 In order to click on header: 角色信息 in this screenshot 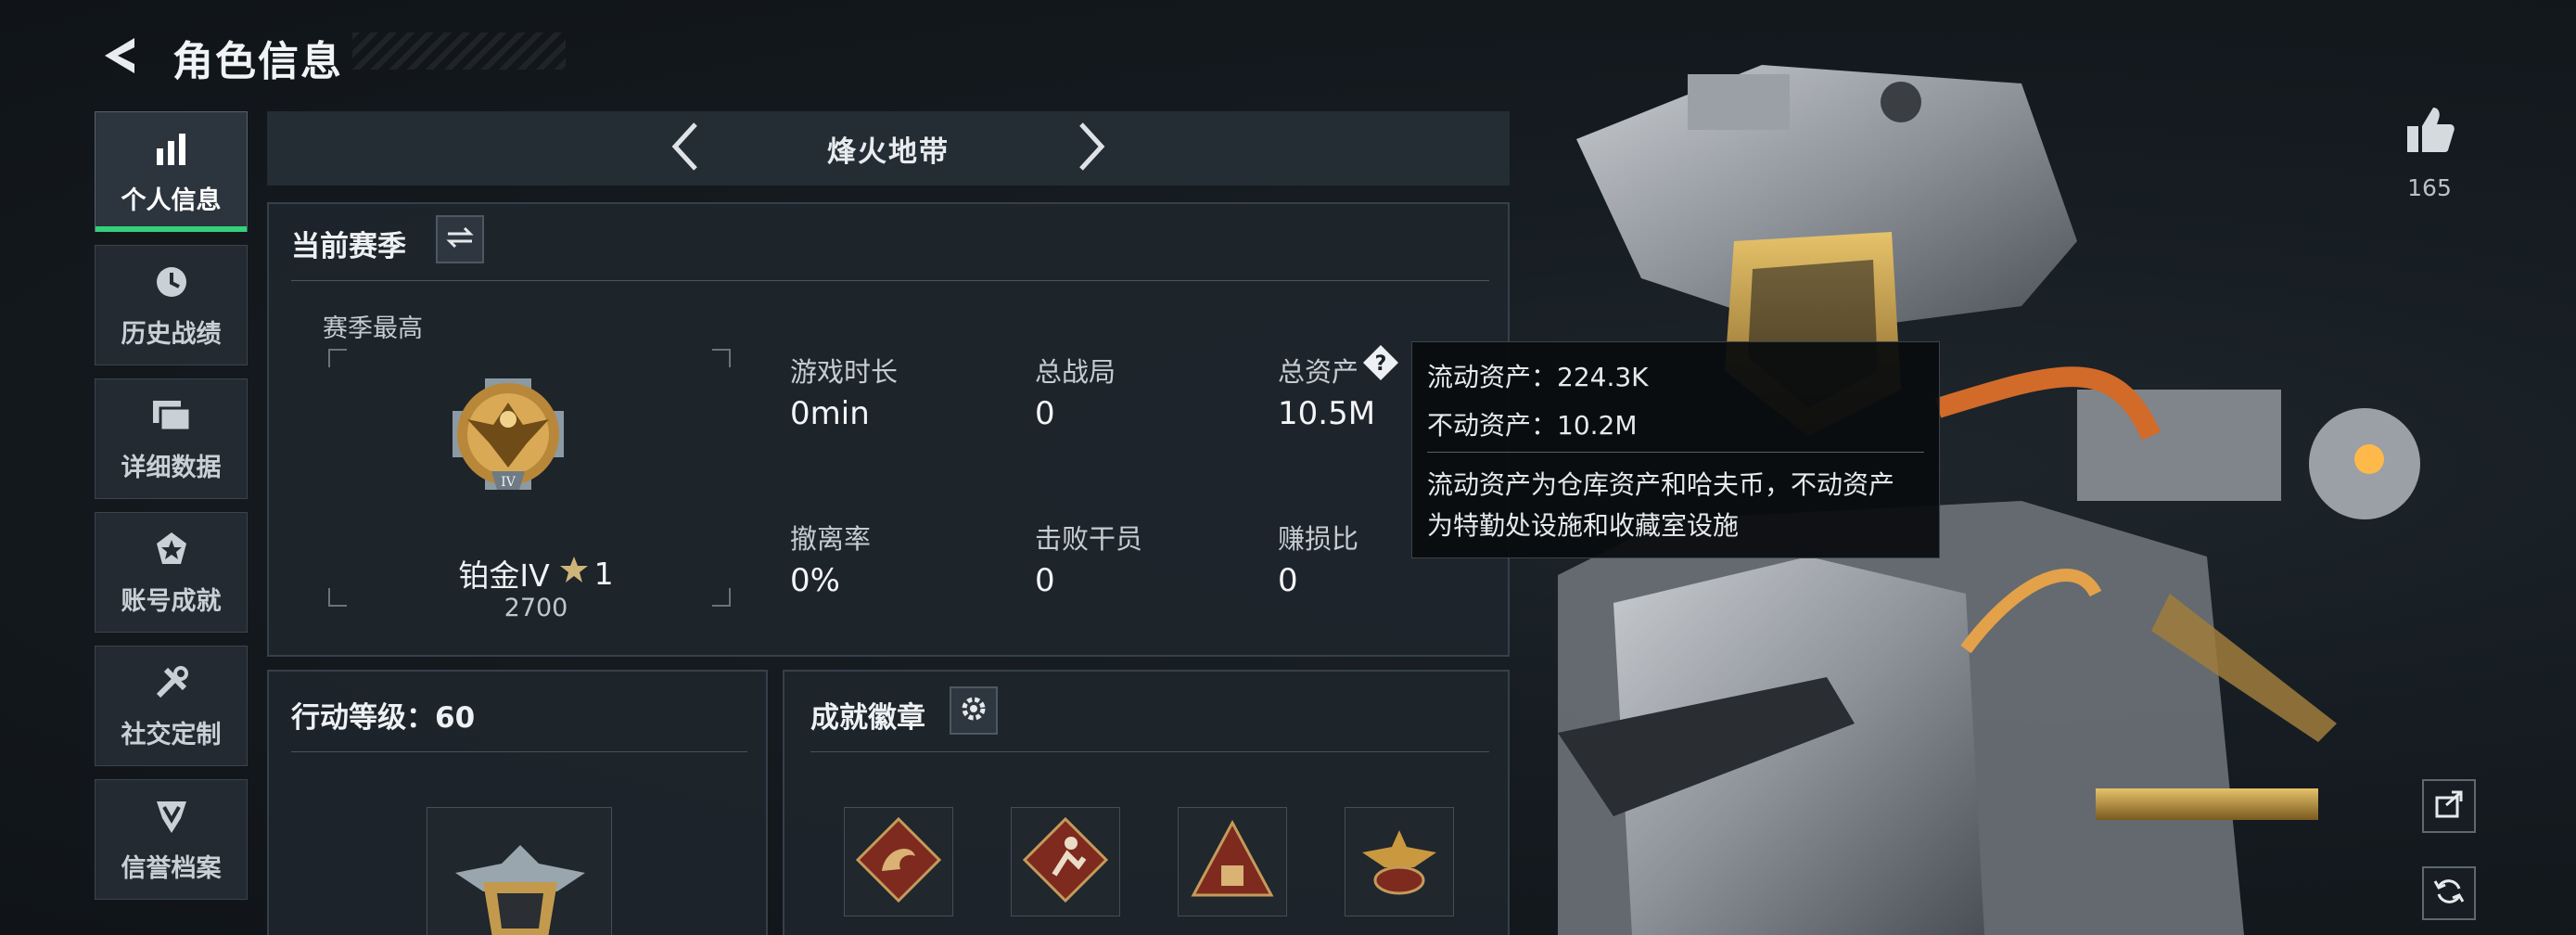, I will do `click(218, 58)`.